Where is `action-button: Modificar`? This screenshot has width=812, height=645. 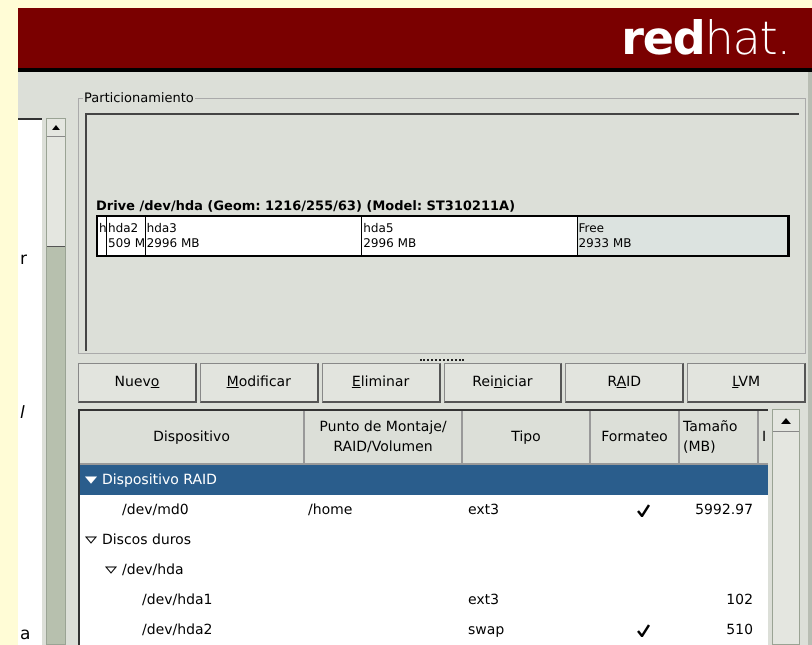 action-button: Modificar is located at coordinates (259, 383).